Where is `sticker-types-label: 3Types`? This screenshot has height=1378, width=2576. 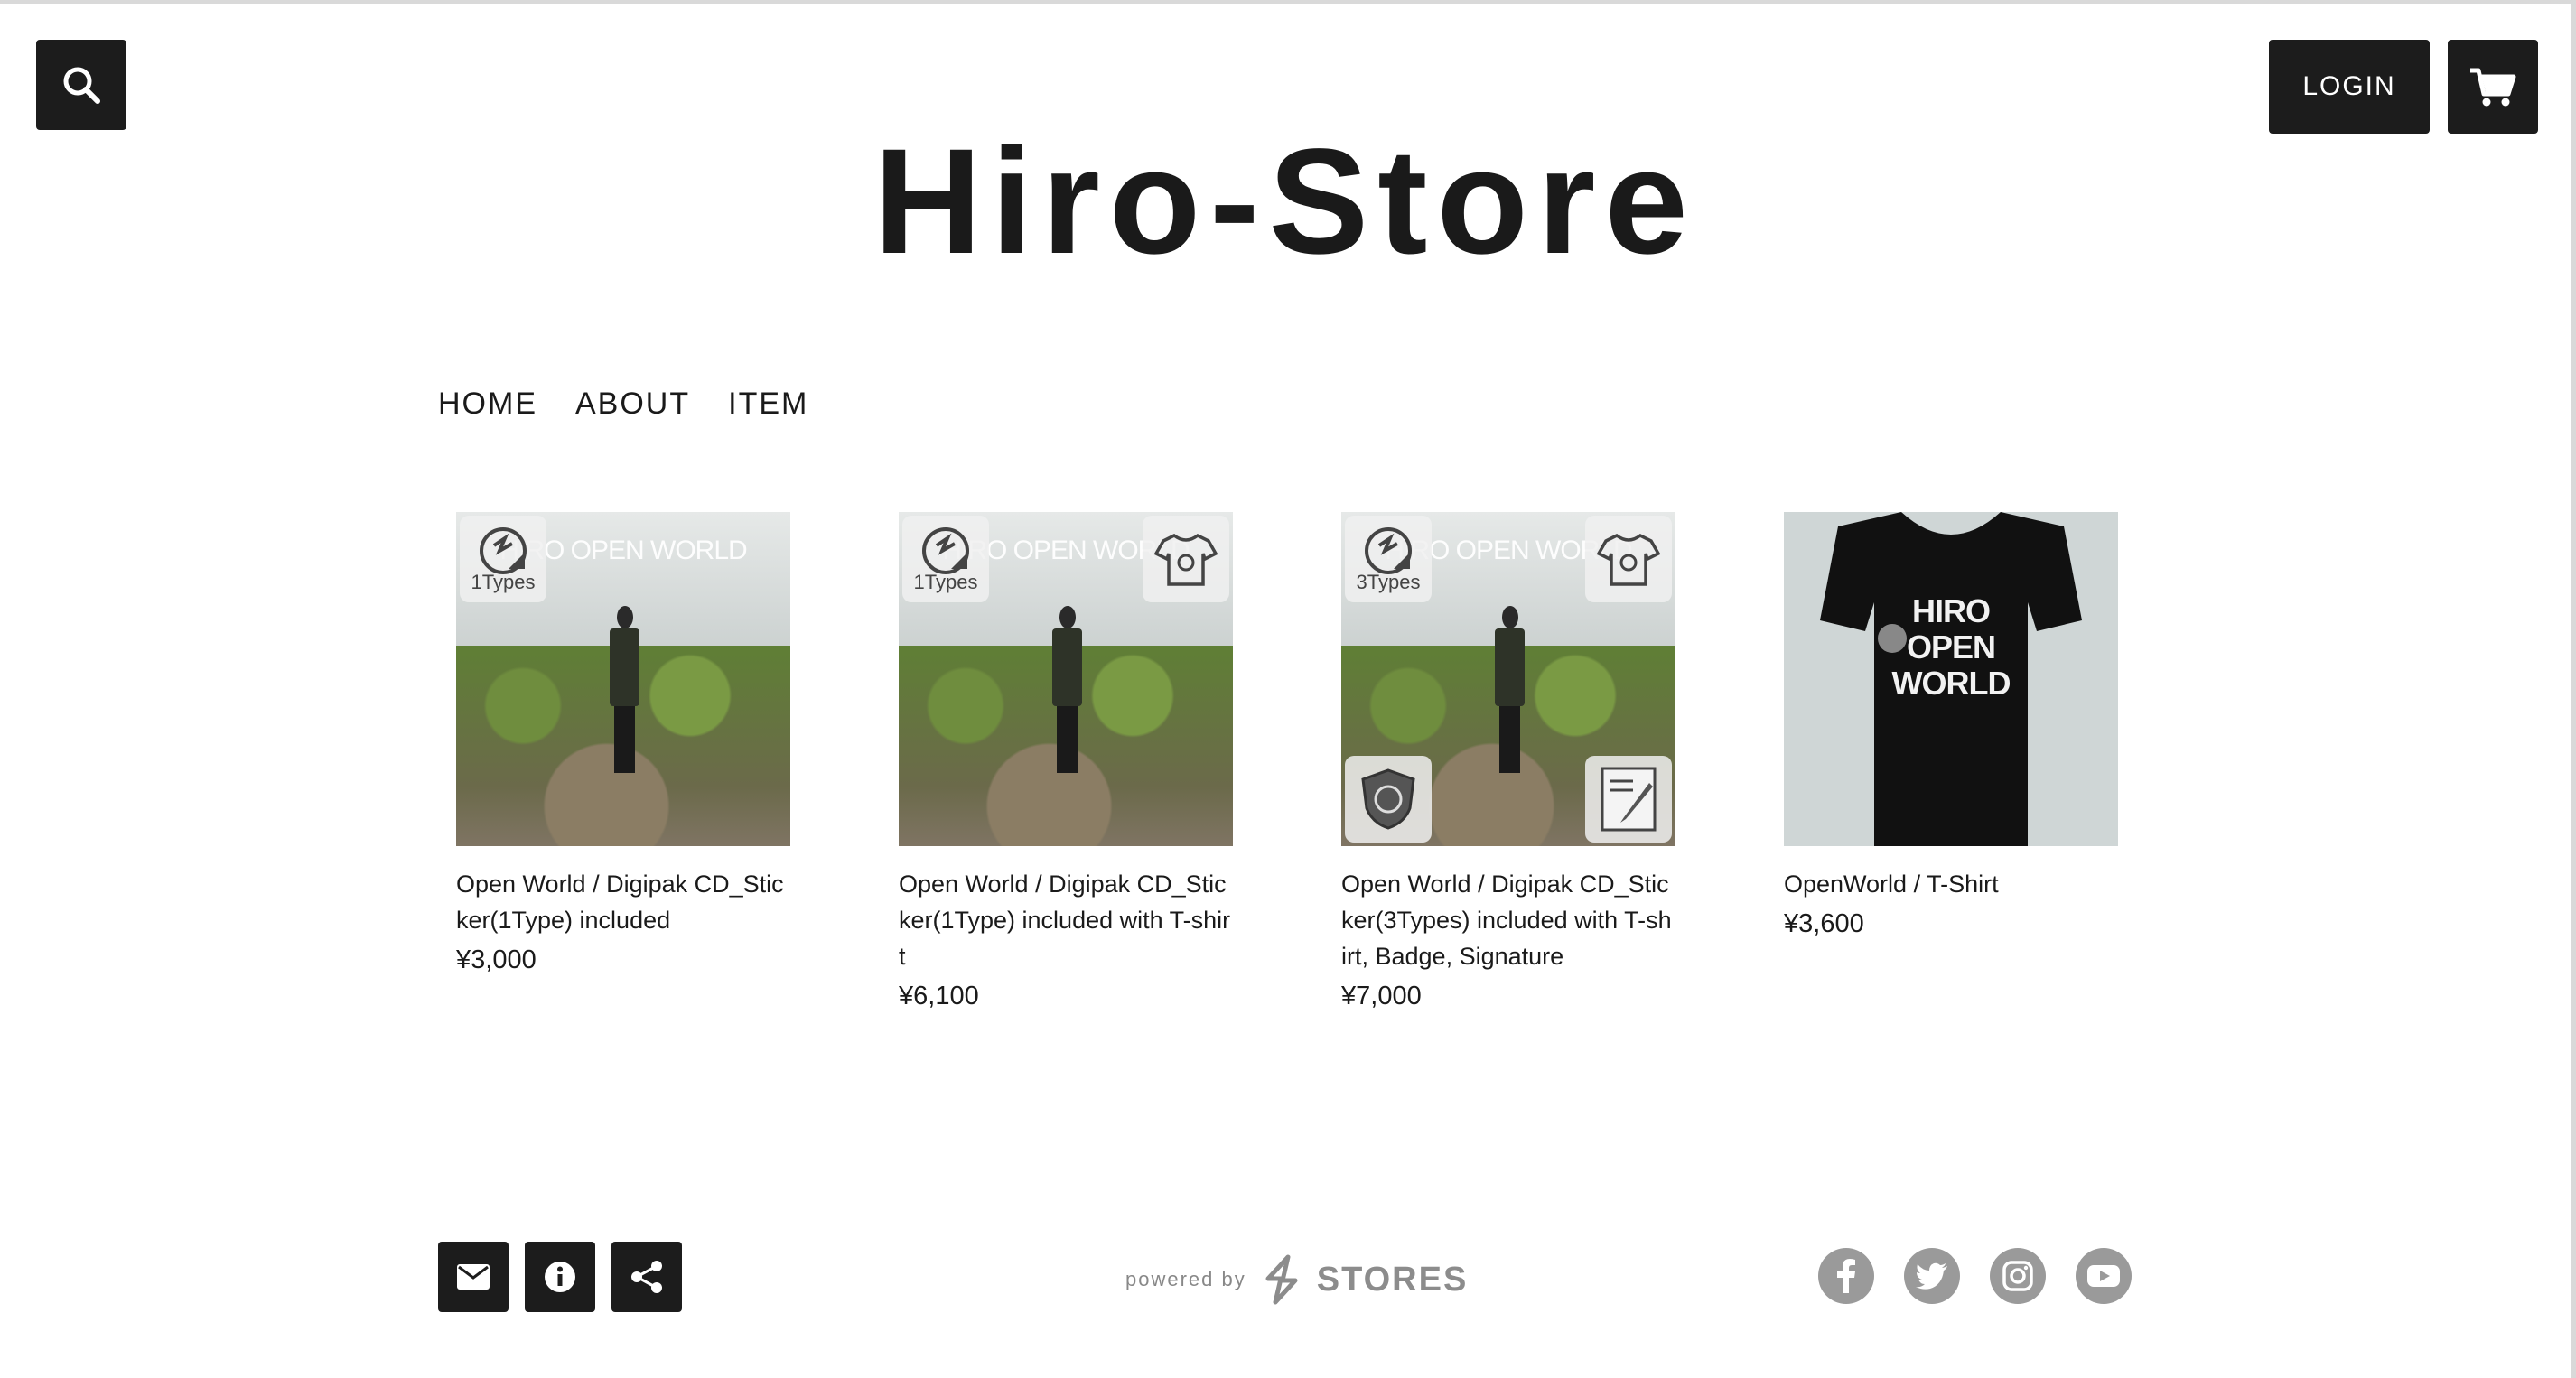
sticker-types-label: 3Types is located at coordinates (1389, 582).